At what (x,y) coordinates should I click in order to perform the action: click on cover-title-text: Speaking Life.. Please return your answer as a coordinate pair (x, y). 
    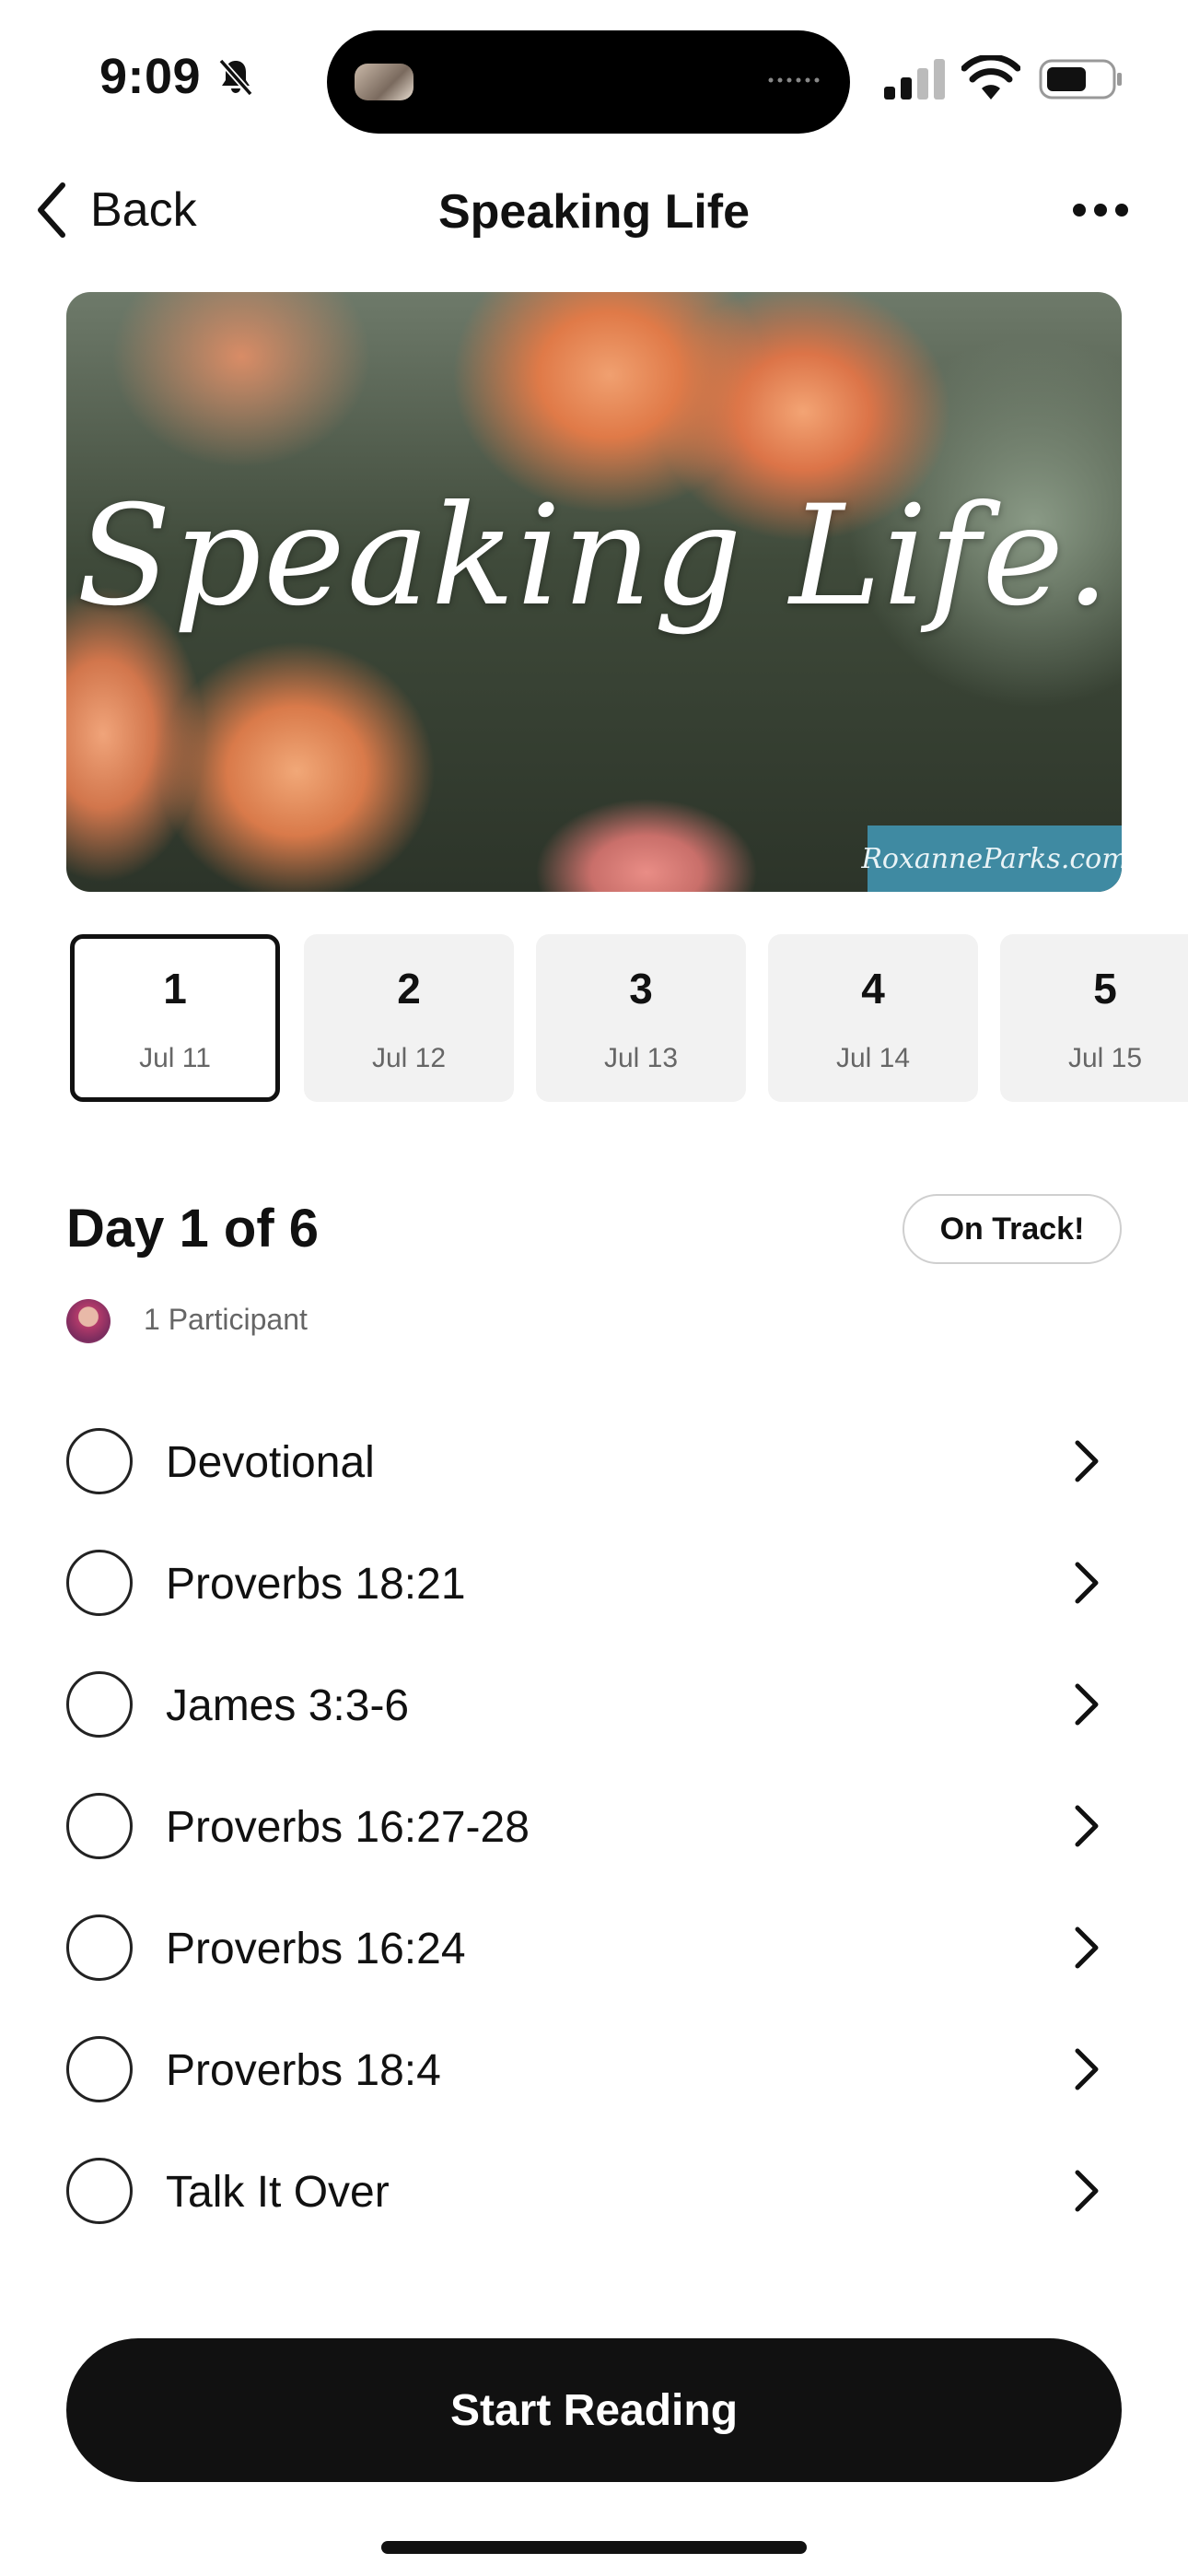
    Looking at the image, I should click on (594, 556).